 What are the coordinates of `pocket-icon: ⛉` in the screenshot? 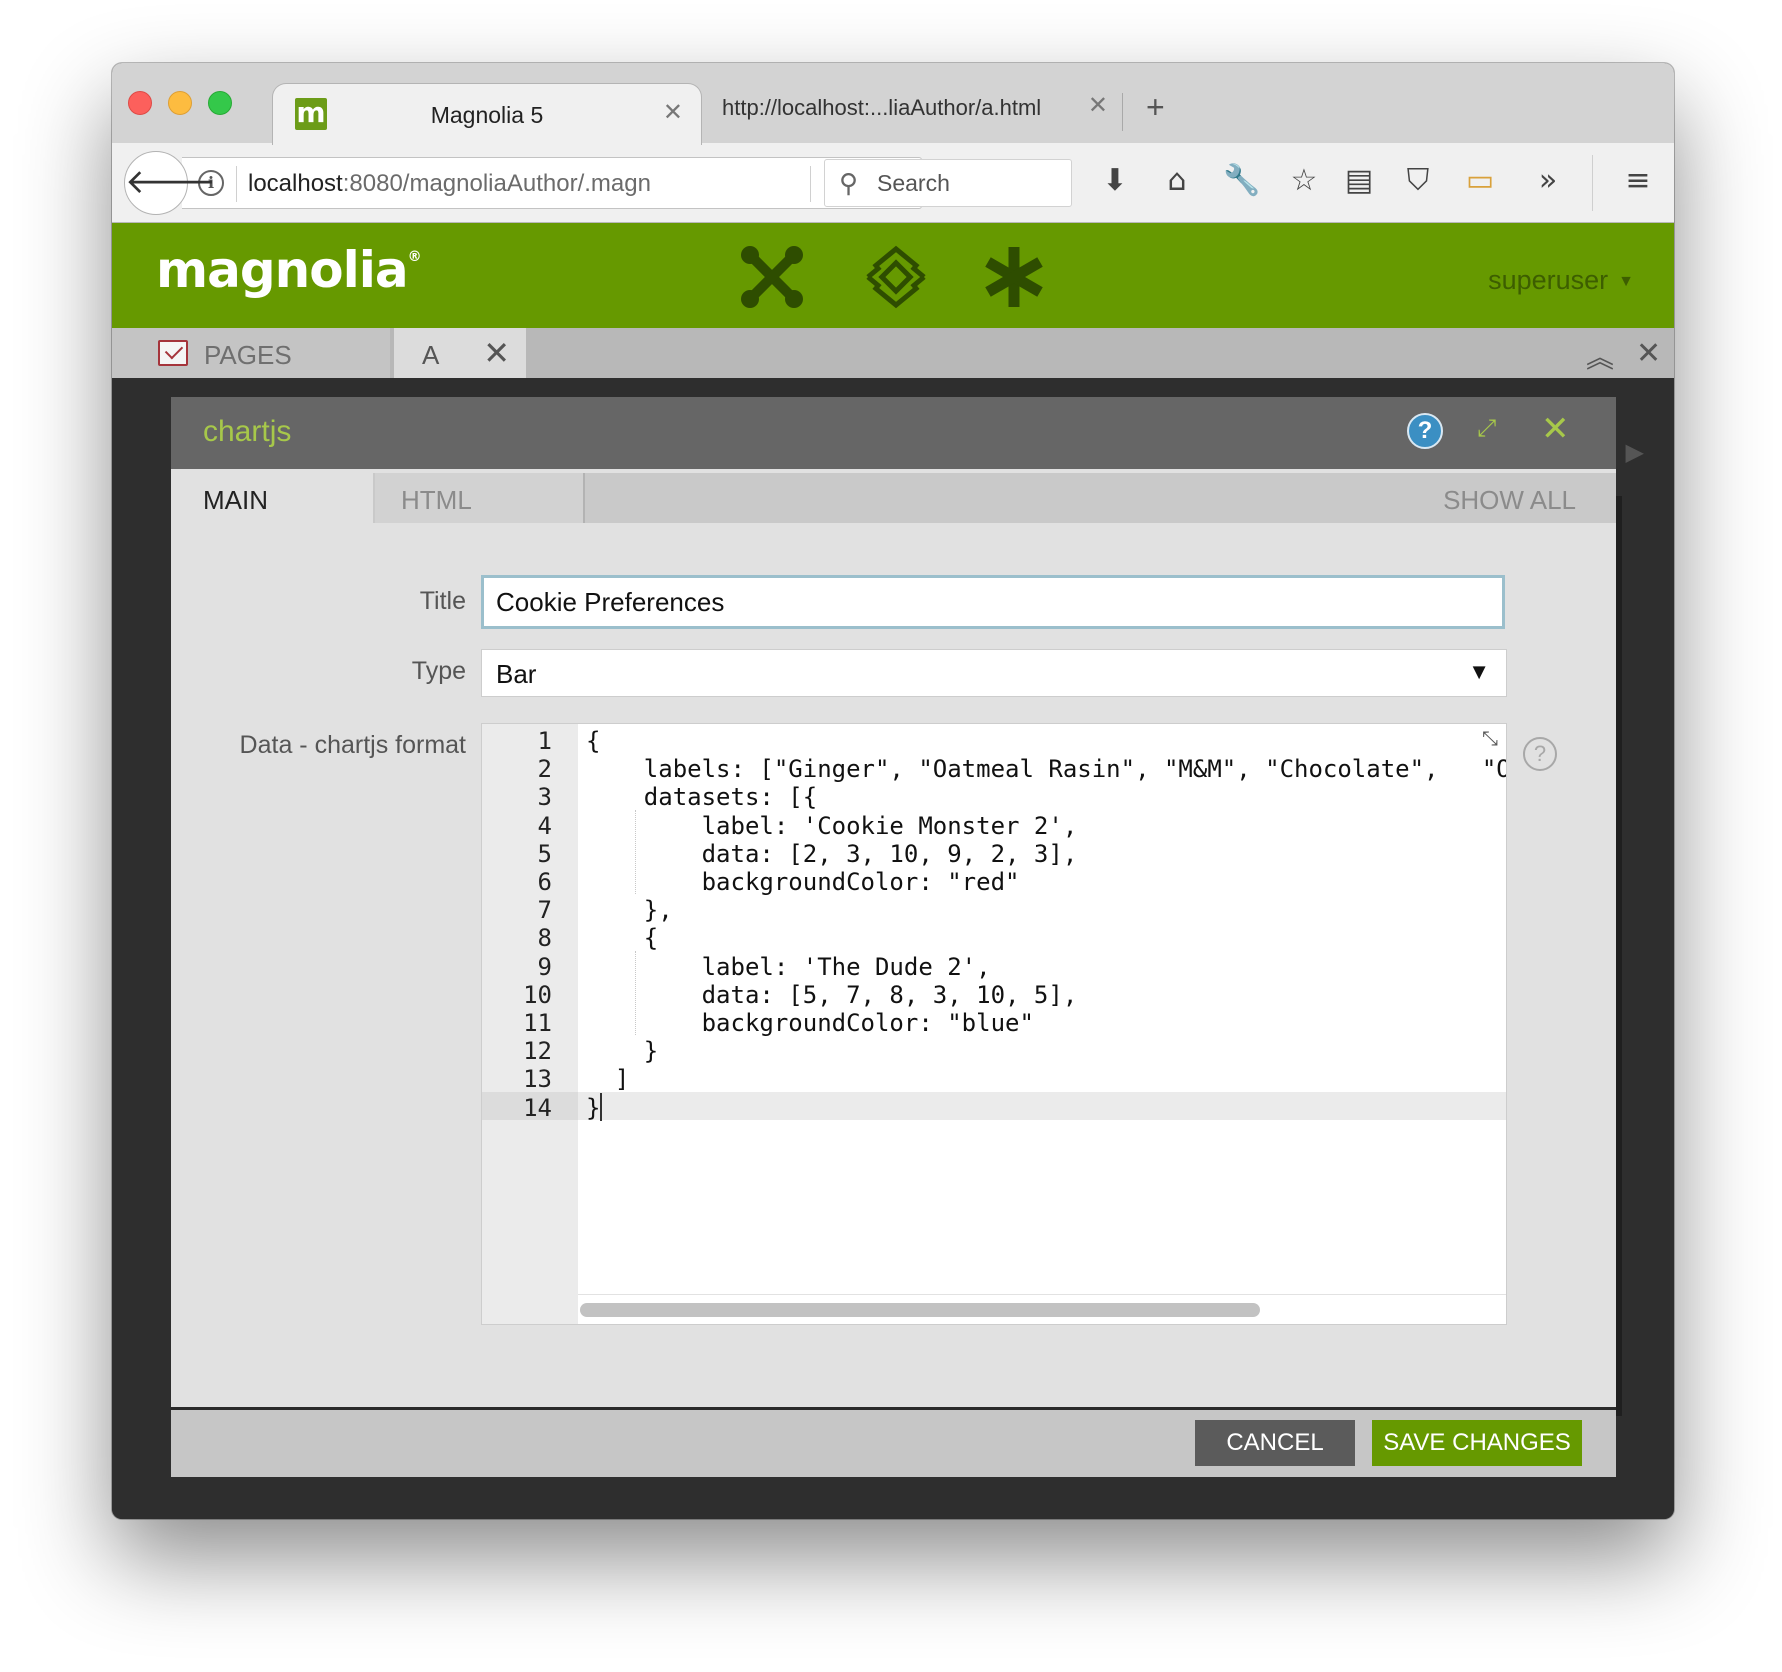 It's located at (1418, 181).